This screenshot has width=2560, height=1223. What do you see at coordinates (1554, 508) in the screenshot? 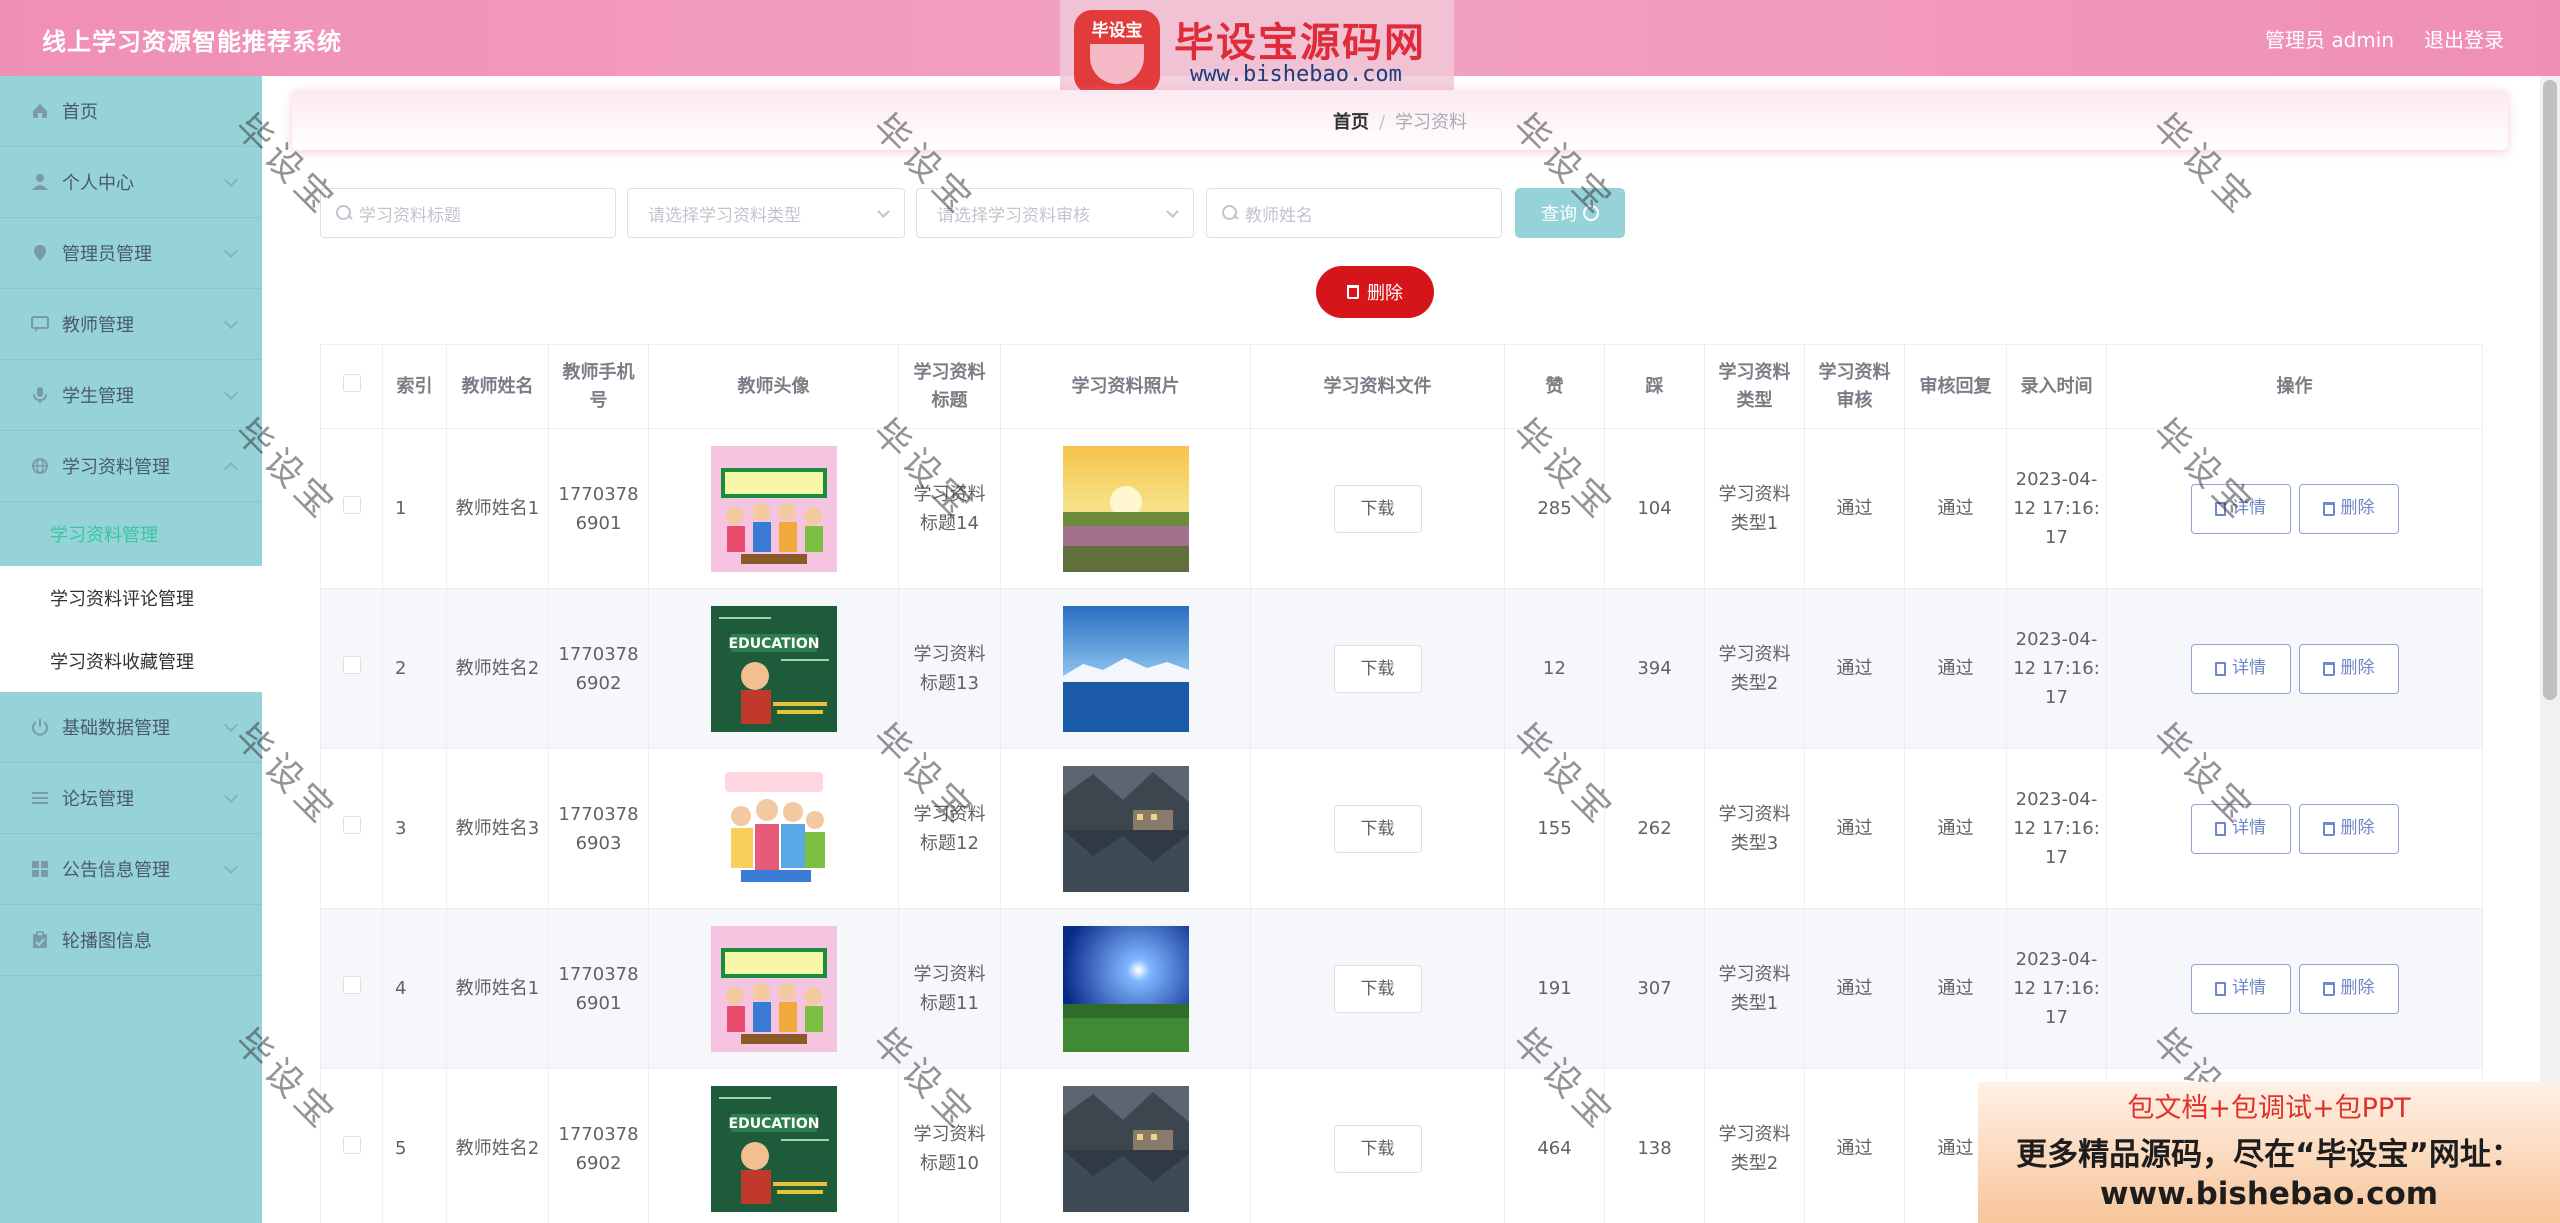
I see `cell-likes: 285` at bounding box center [1554, 508].